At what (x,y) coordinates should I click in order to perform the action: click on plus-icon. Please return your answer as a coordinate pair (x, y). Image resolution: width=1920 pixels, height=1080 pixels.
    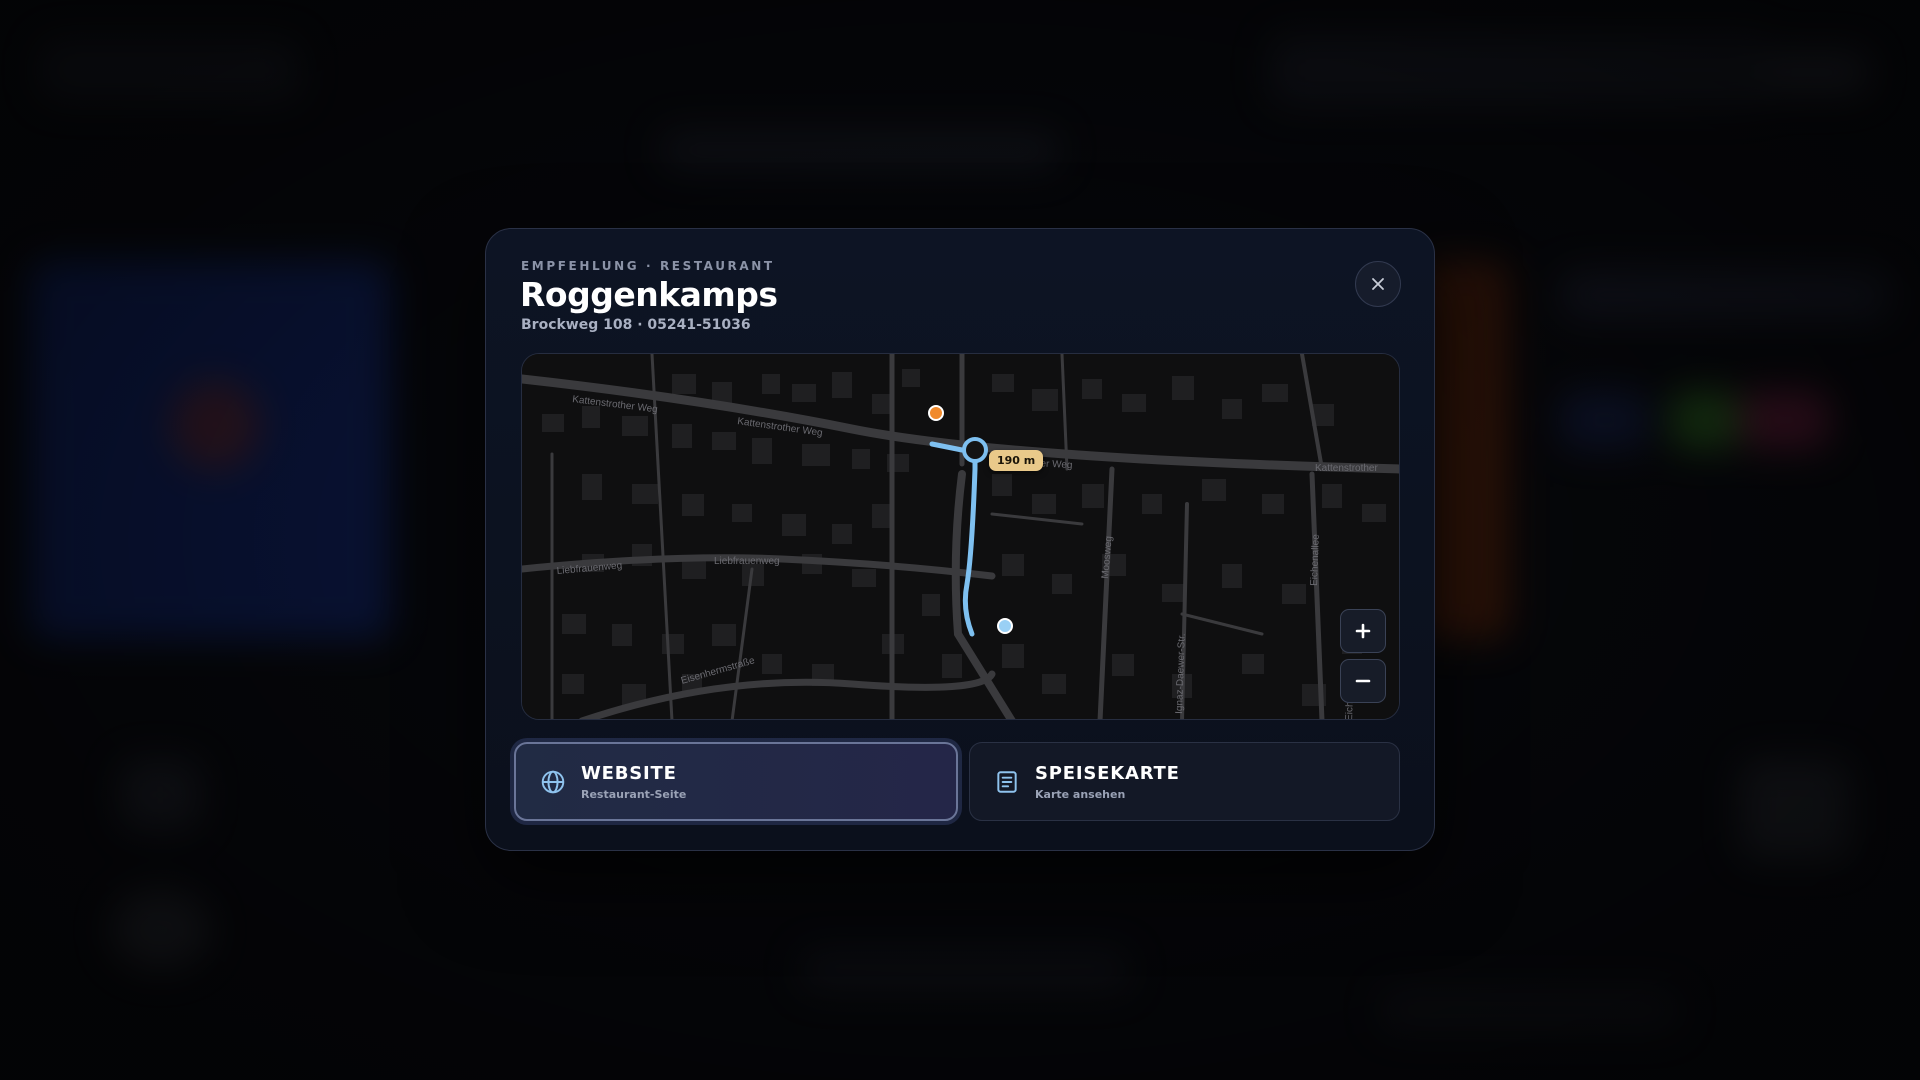
    Looking at the image, I should click on (1363, 631).